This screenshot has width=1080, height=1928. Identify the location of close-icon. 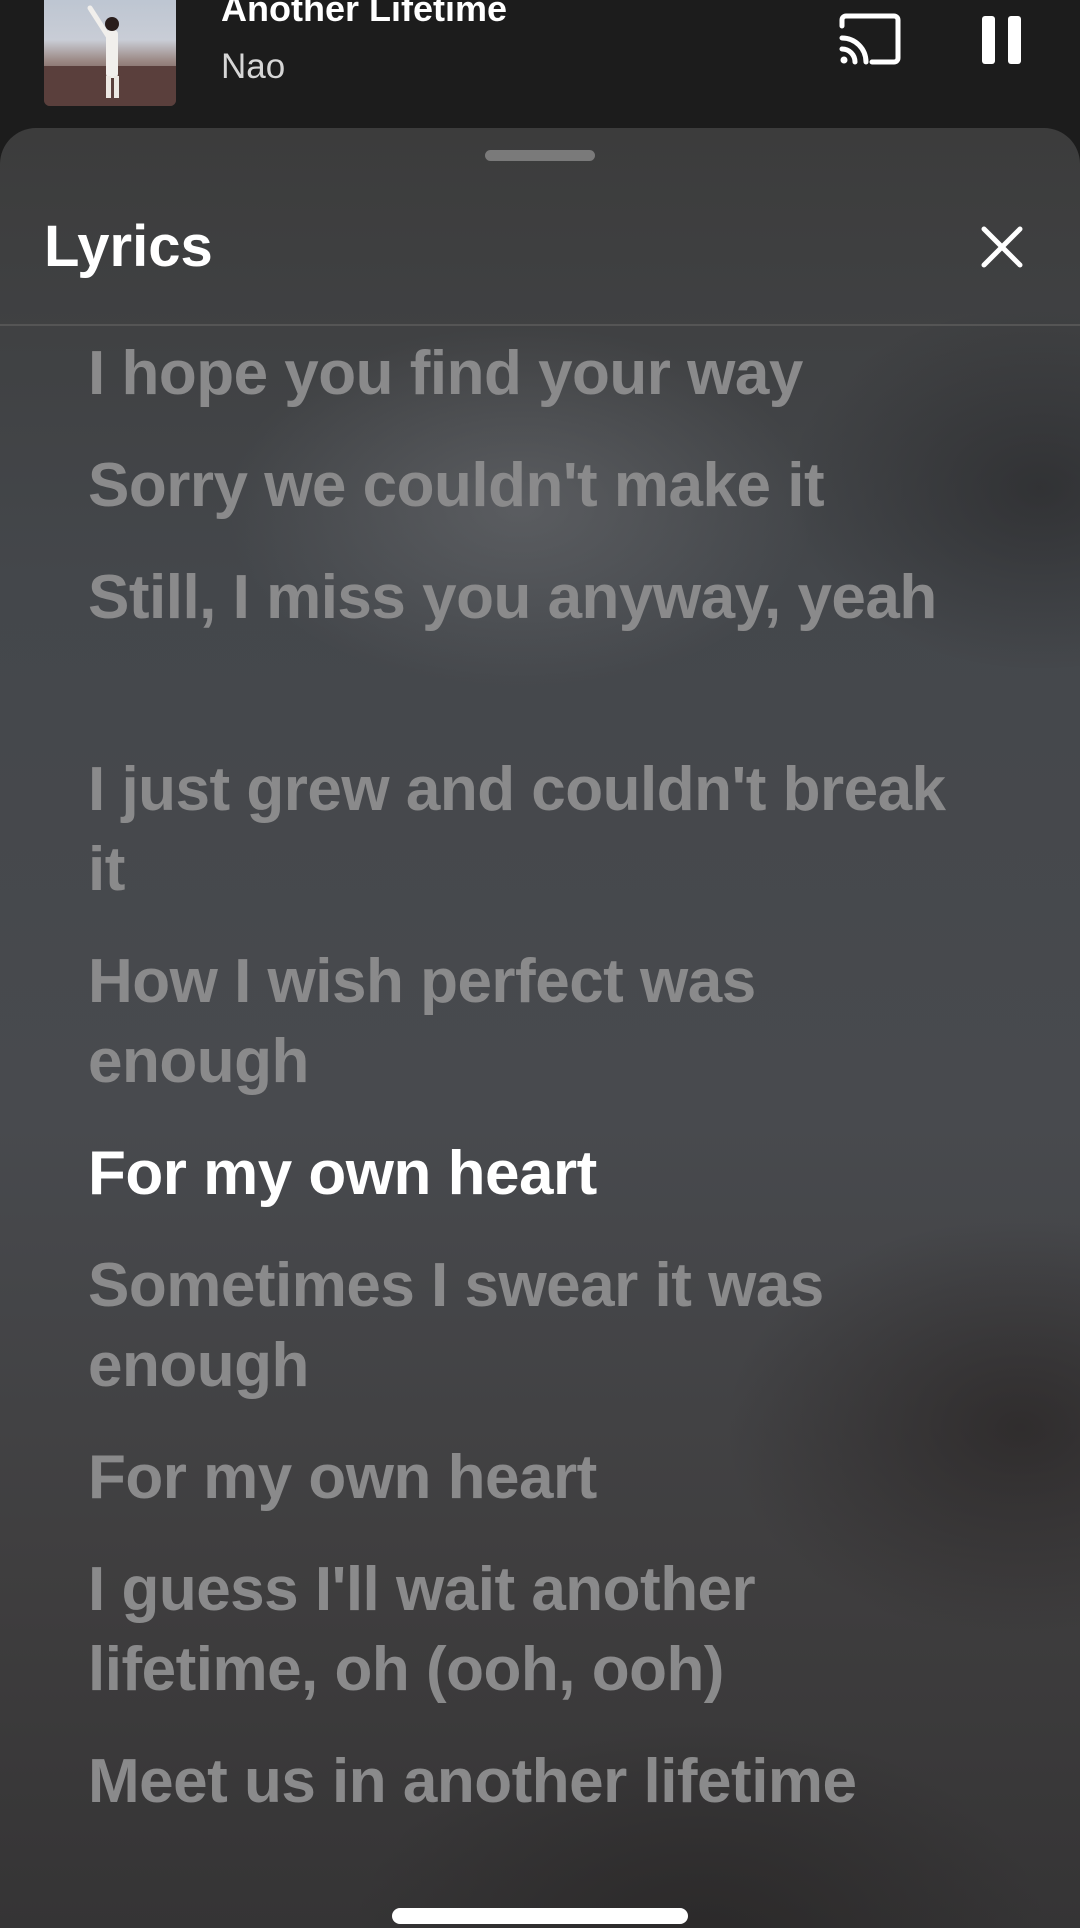
(1002, 247).